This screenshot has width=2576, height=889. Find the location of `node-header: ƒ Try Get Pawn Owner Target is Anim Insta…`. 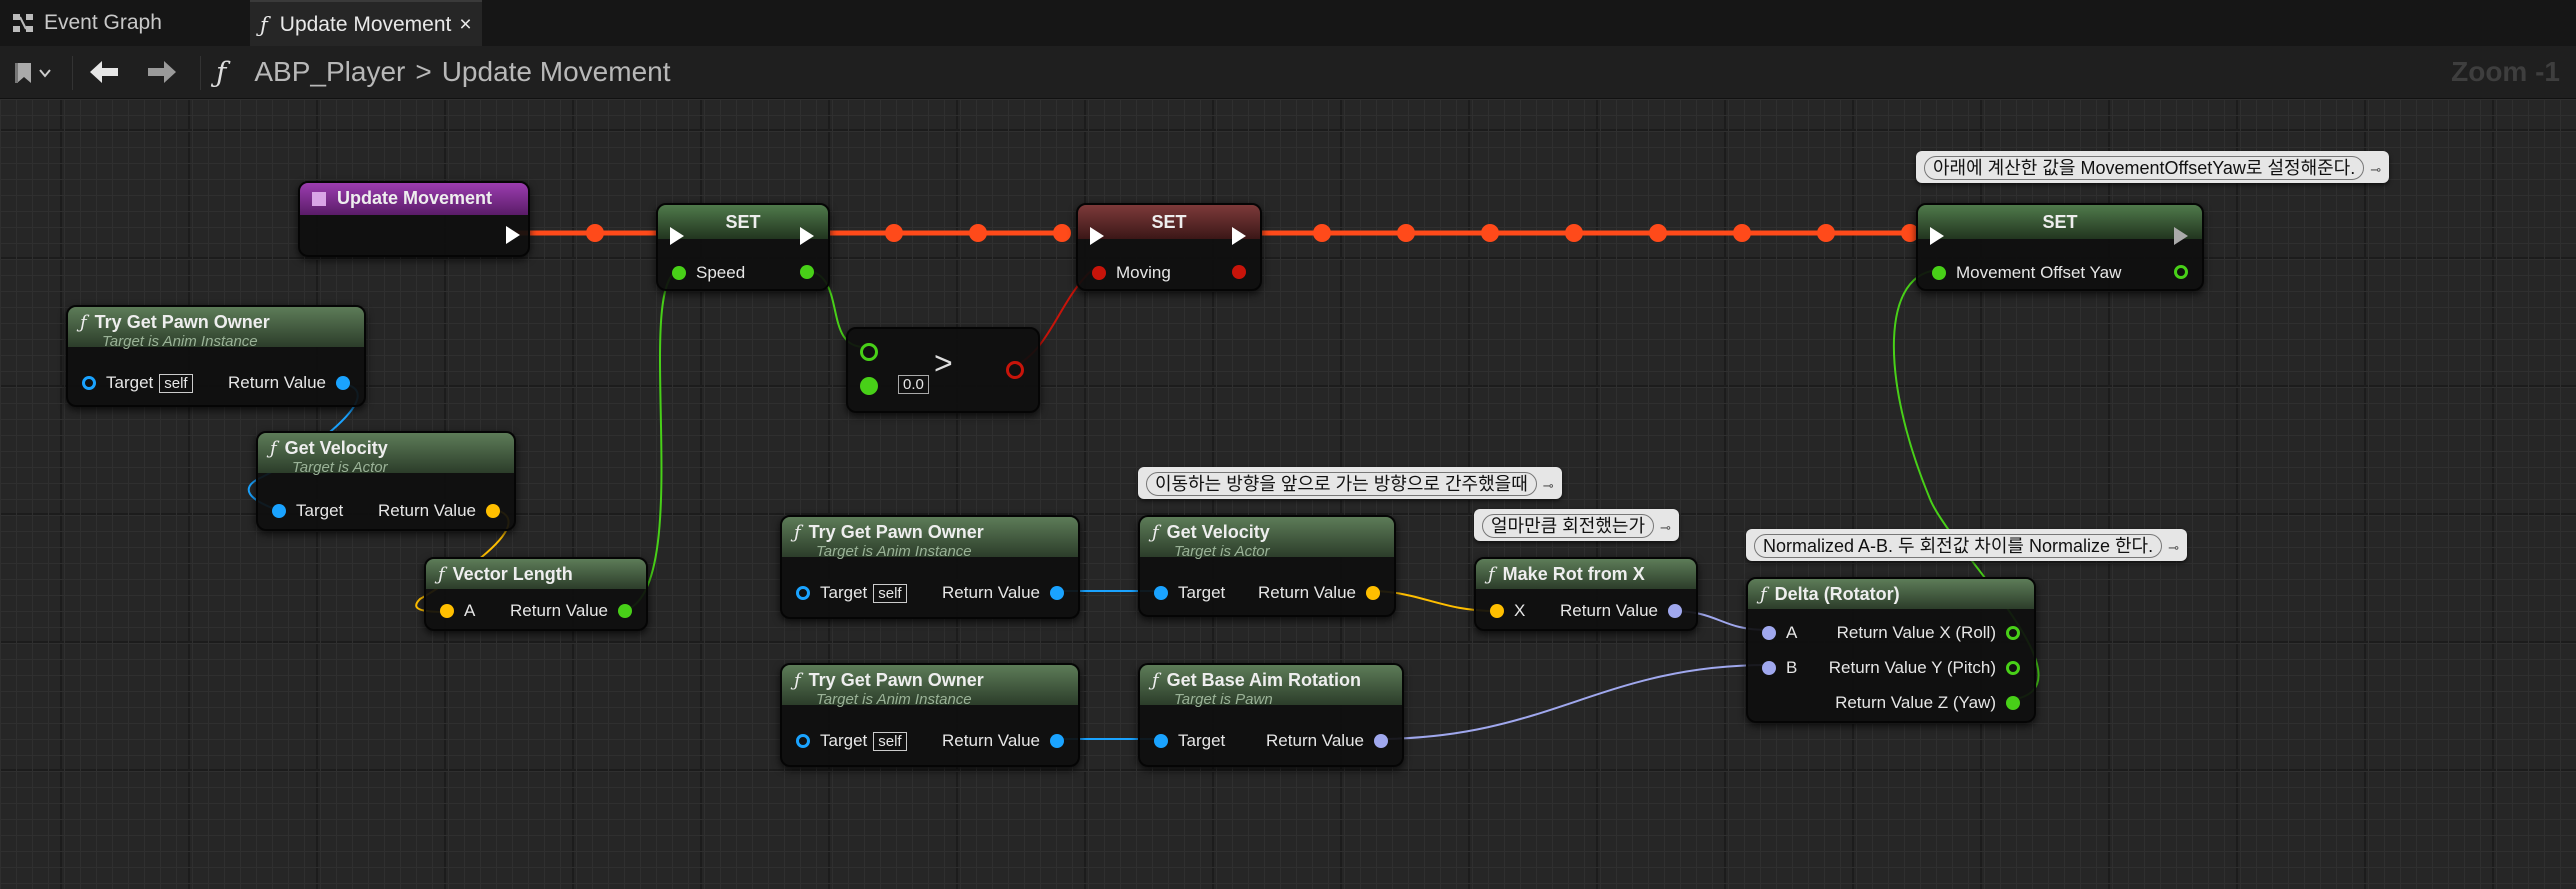

node-header: ƒ Try Get Pawn Owner Target is Anim Insta… is located at coordinates (930, 686).